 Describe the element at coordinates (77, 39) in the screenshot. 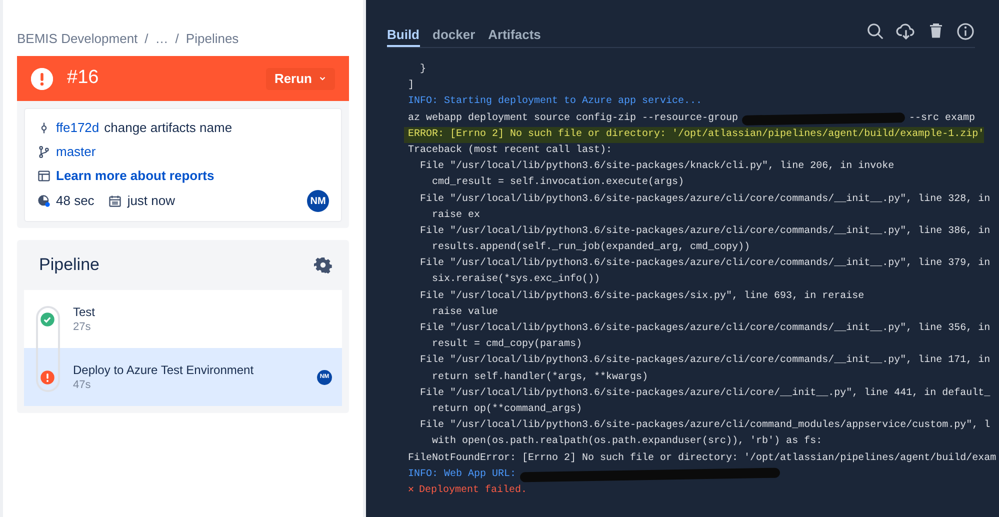

I see `breadcrumb-link: BEMIS Development` at that location.